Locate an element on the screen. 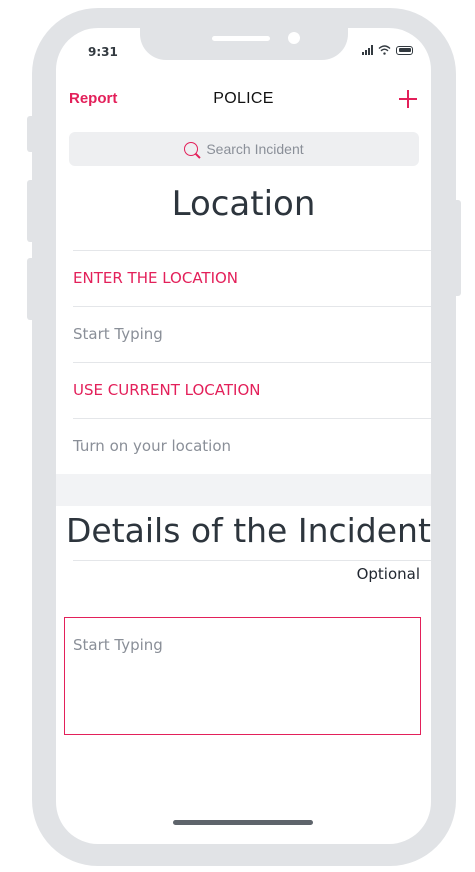 This screenshot has height=872, width=475. details-heading: Details of the Incident is located at coordinates (248, 530).